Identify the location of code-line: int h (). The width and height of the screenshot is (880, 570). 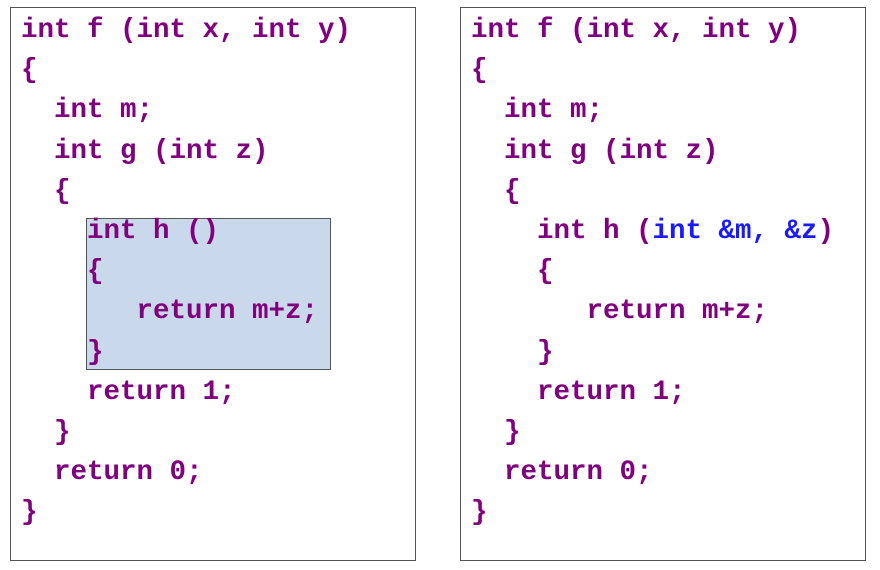
(153, 232).